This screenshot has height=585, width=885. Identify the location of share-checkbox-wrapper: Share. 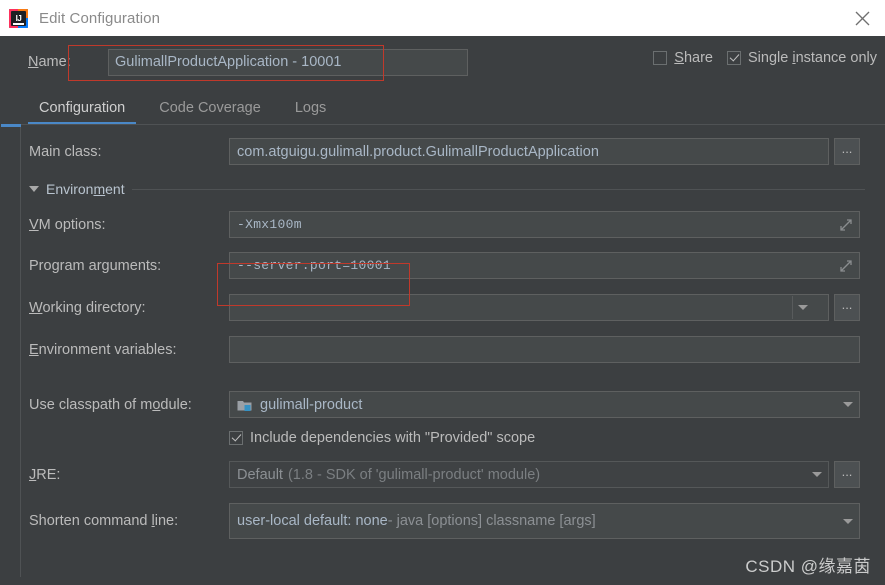
(683, 58).